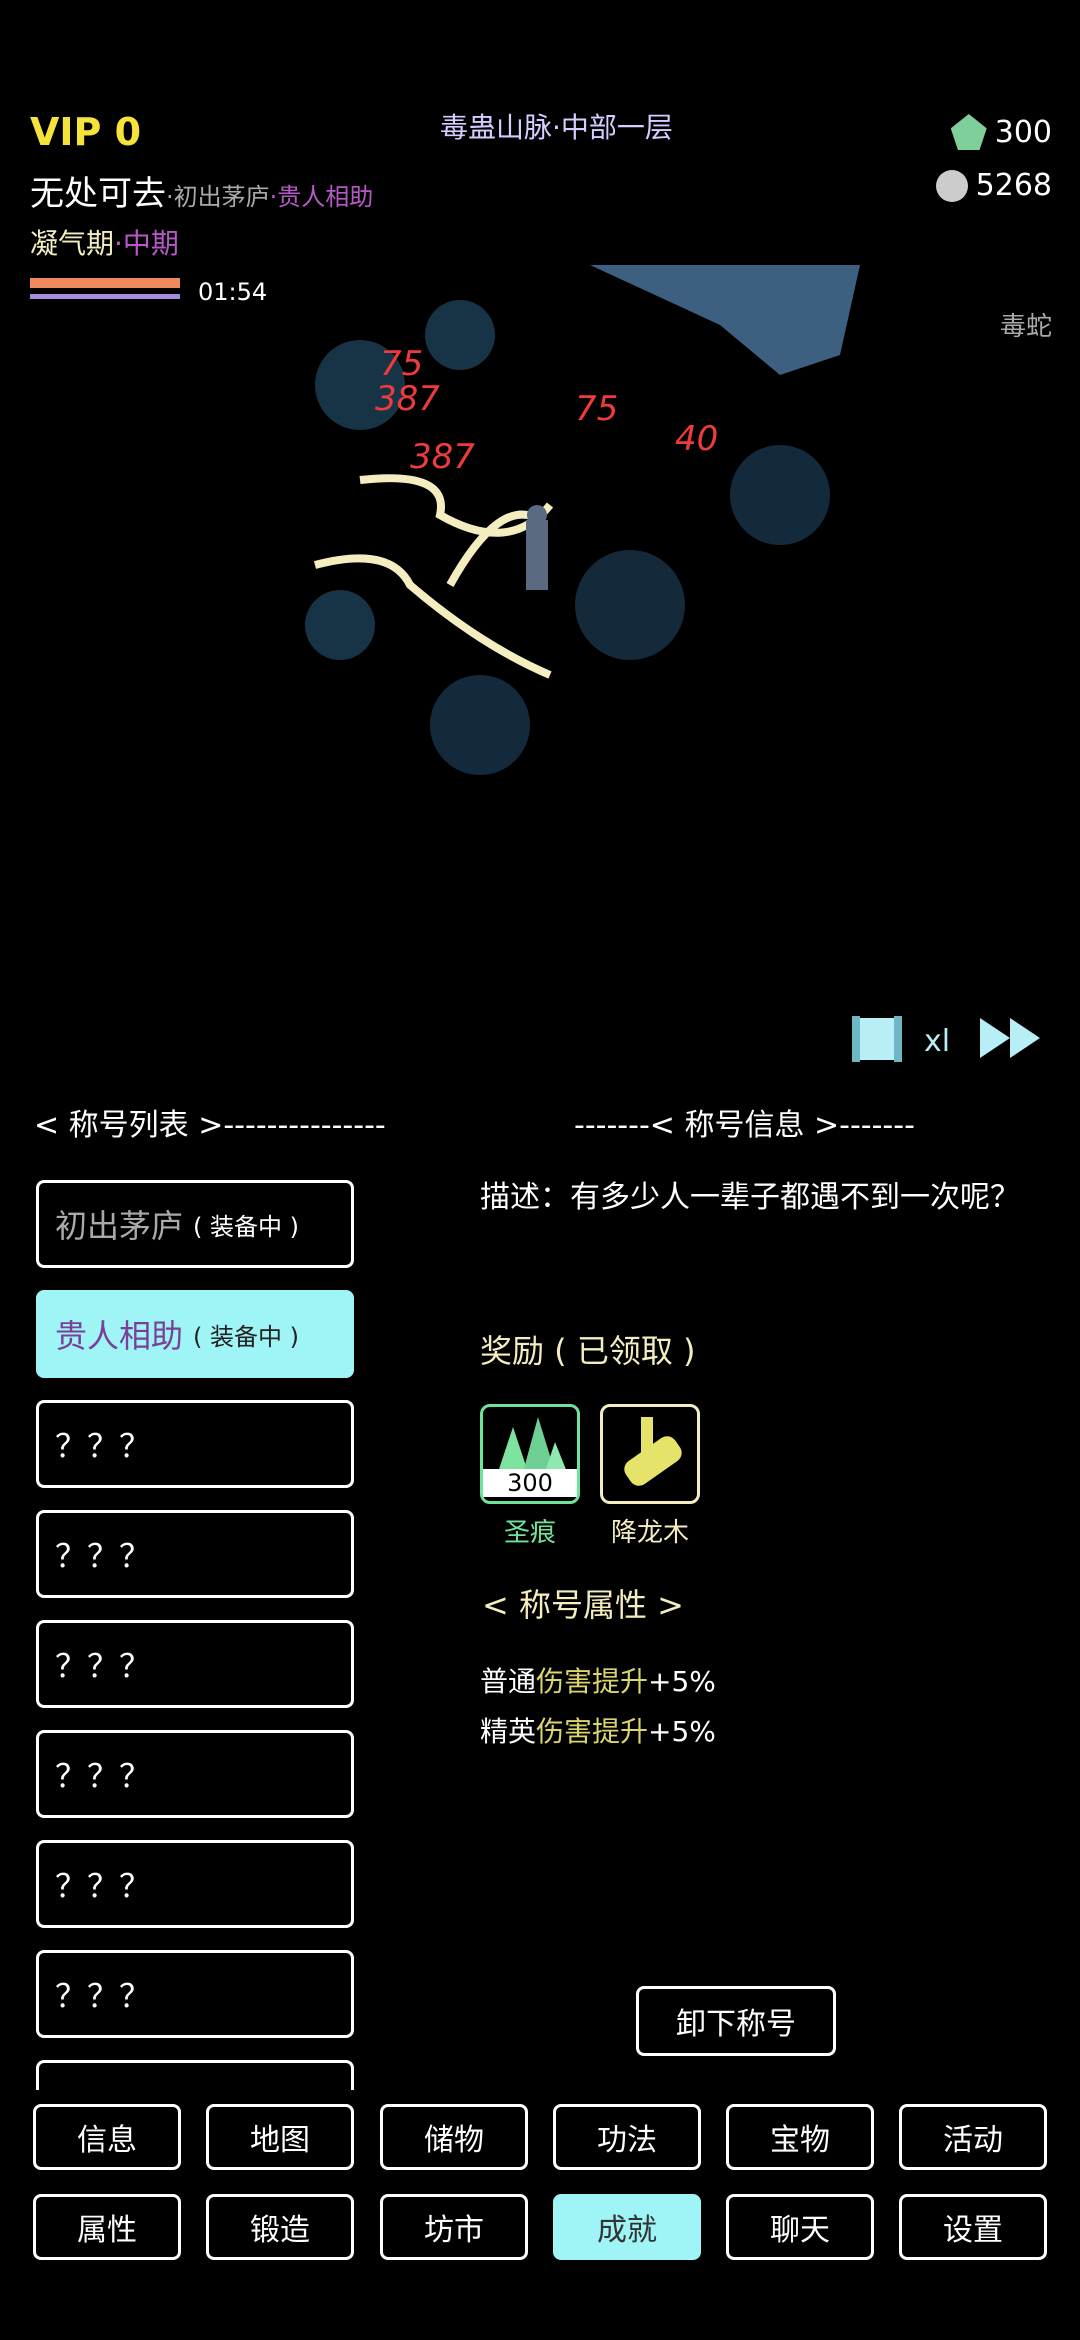  Describe the element at coordinates (218, 197) in the screenshot. I see `title-1: ·初出茅庐` at that location.